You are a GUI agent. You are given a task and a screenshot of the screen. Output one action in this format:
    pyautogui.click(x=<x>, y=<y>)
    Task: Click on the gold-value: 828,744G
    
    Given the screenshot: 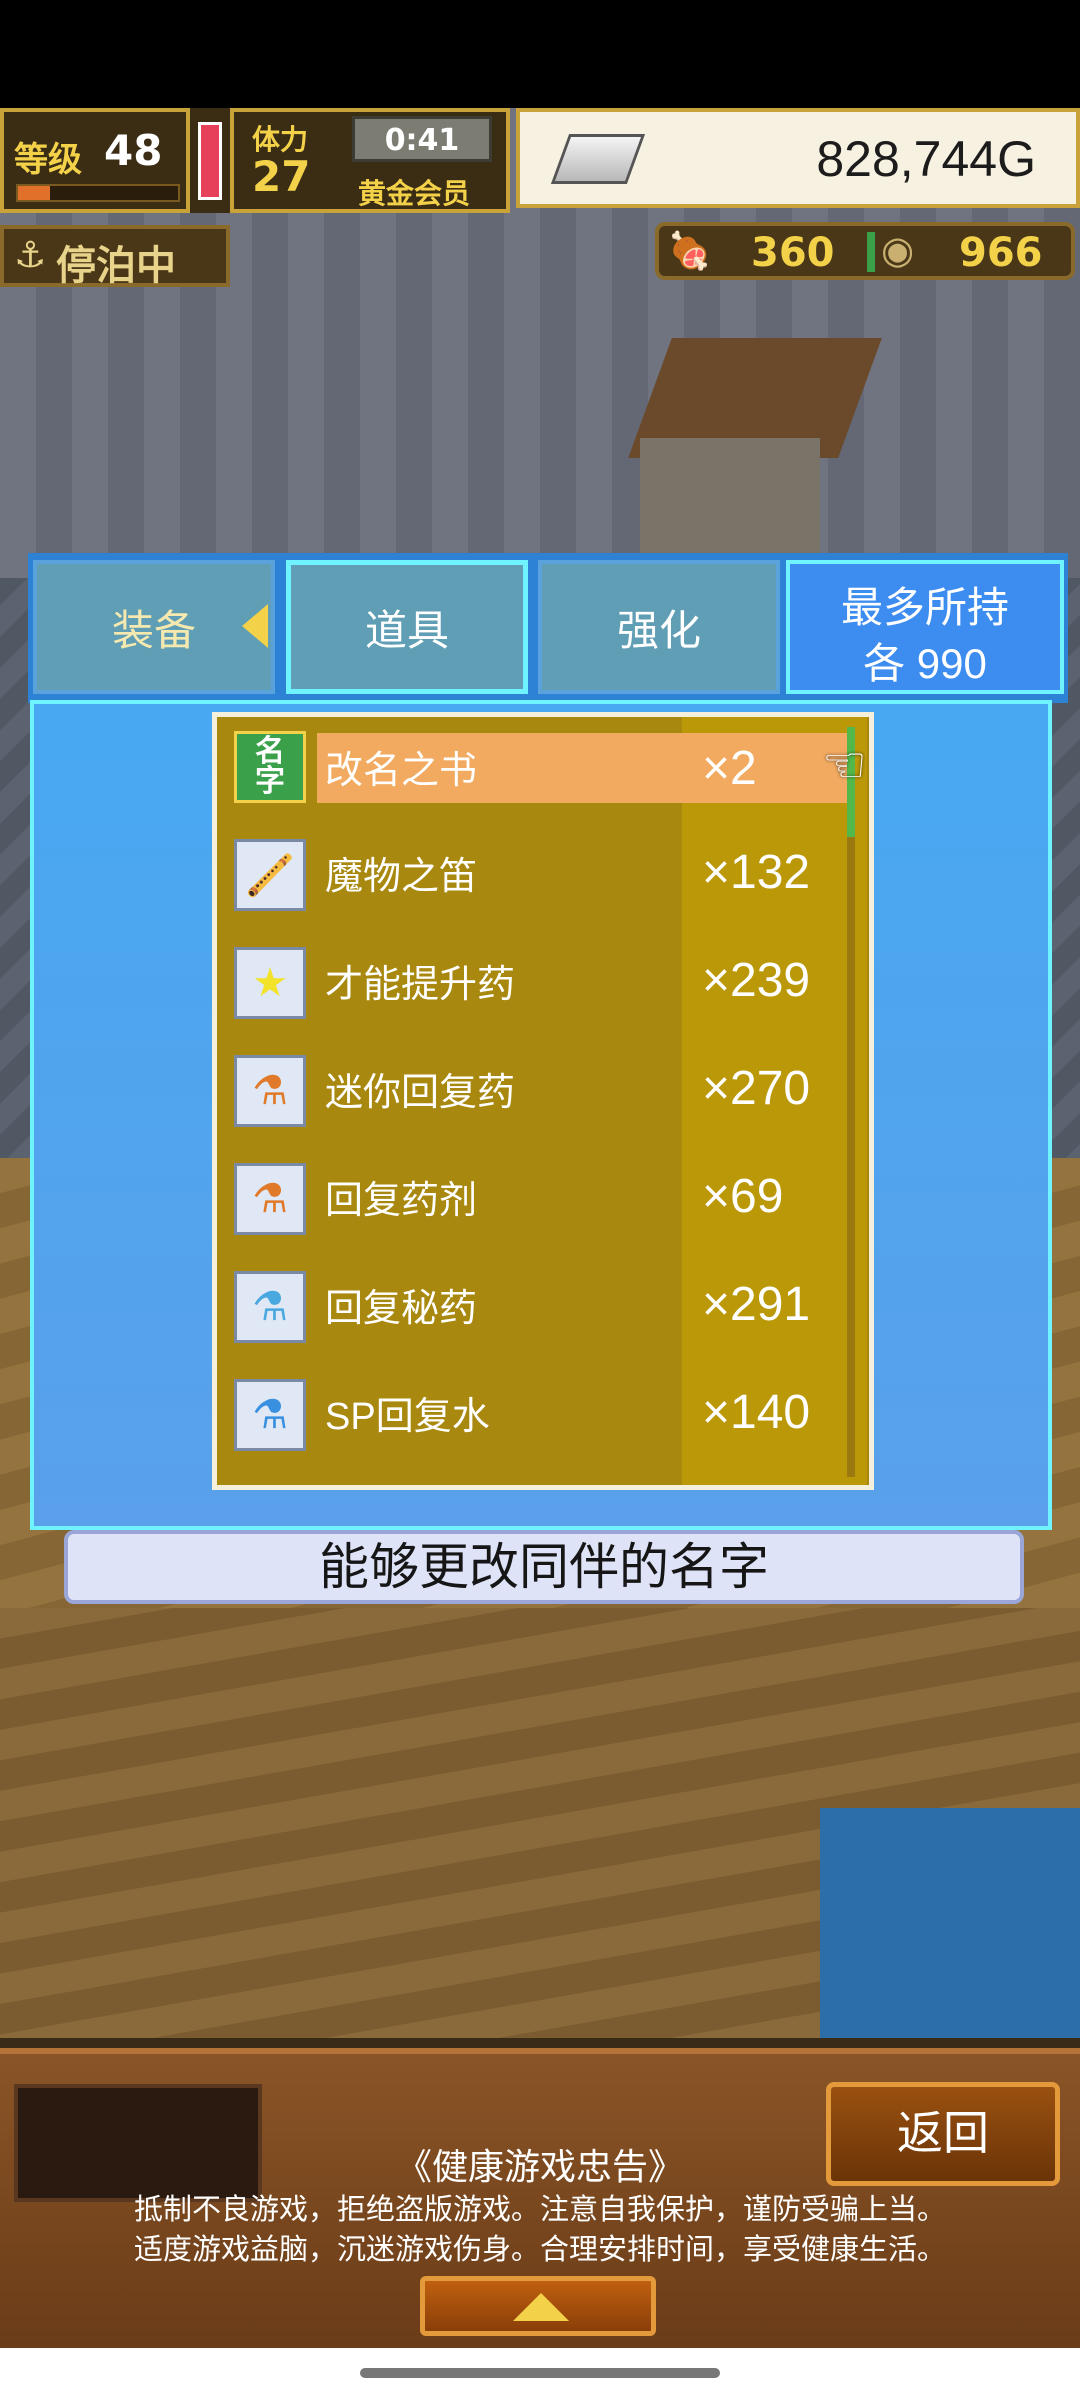 What is the action you would take?
    pyautogui.click(x=926, y=159)
    